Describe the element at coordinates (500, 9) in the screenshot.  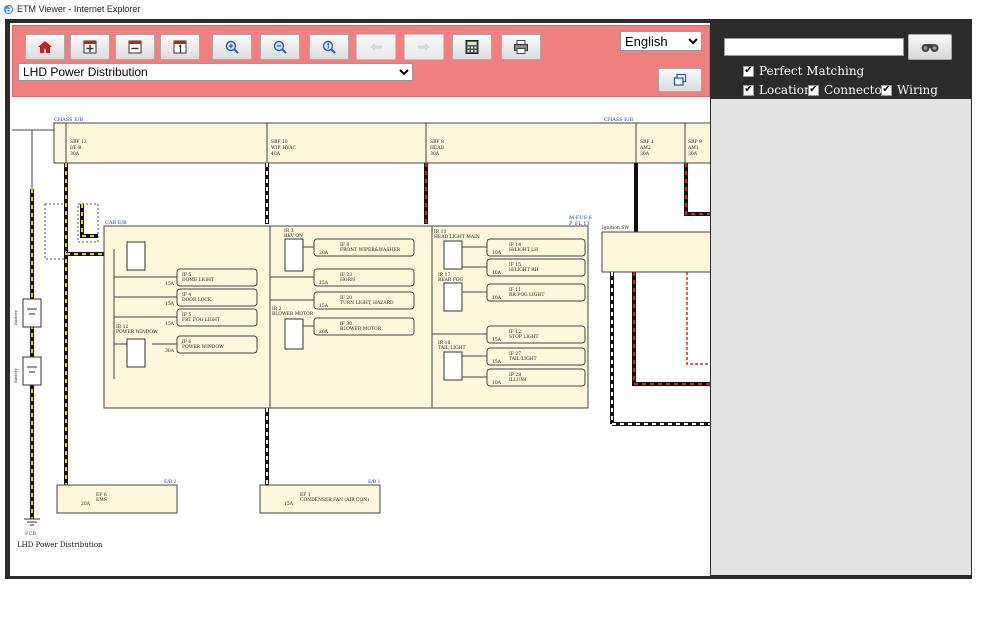
I see `window-titlebar: ETM Viewer - Internet Explorer` at that location.